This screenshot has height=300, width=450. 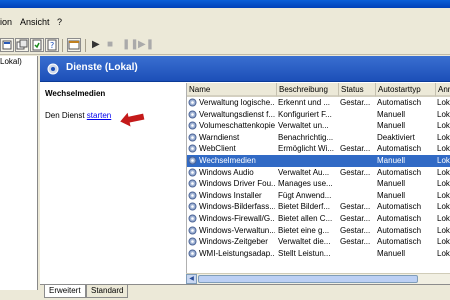 What do you see at coordinates (406, 90) in the screenshot?
I see `column-startup-type: Autostarttyp` at bounding box center [406, 90].